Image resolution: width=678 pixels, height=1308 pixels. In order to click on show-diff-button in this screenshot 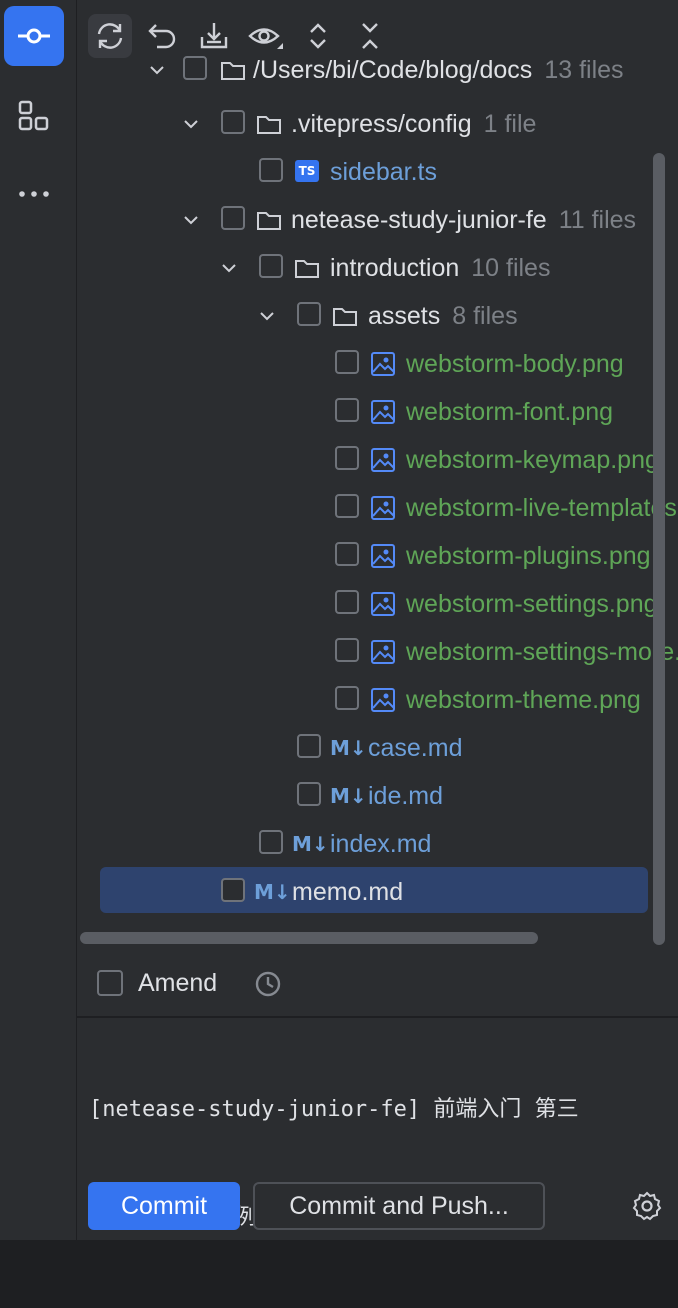, I will do `click(266, 36)`.